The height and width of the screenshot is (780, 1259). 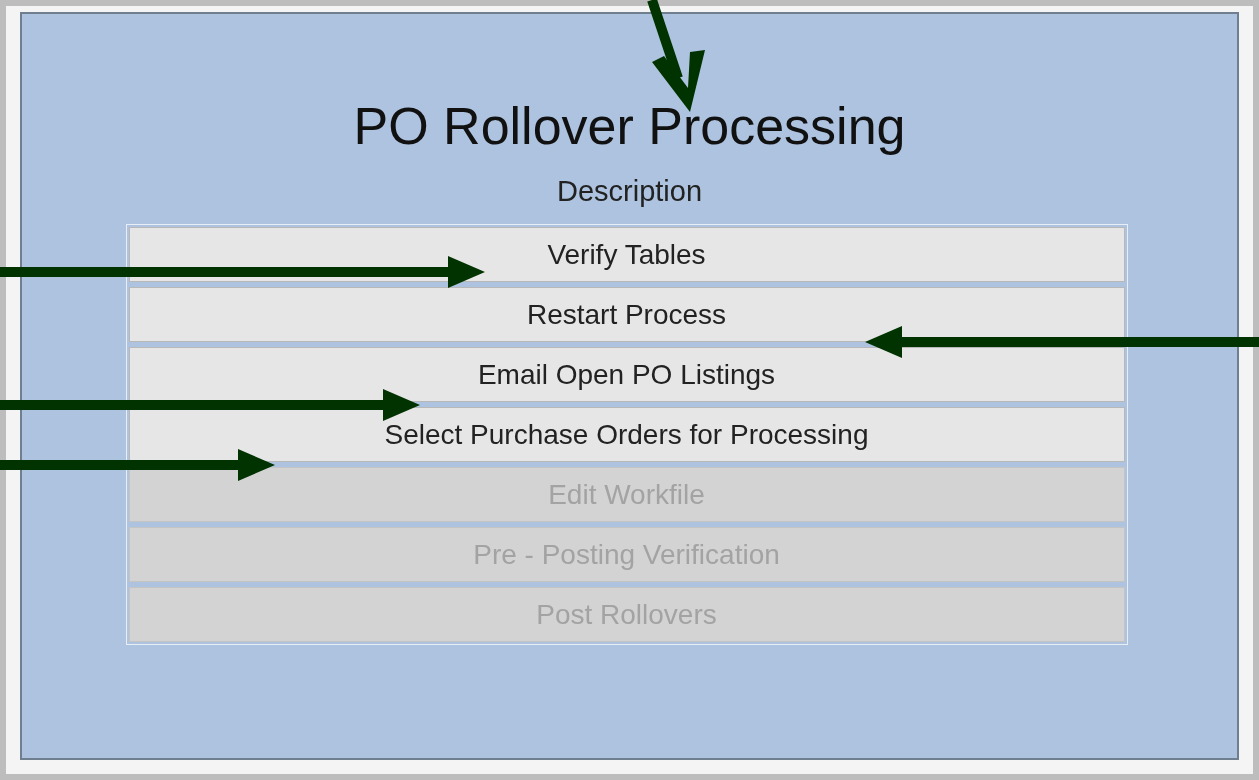 I want to click on menu-button: Email Open PO Listings, so click(x=626, y=374).